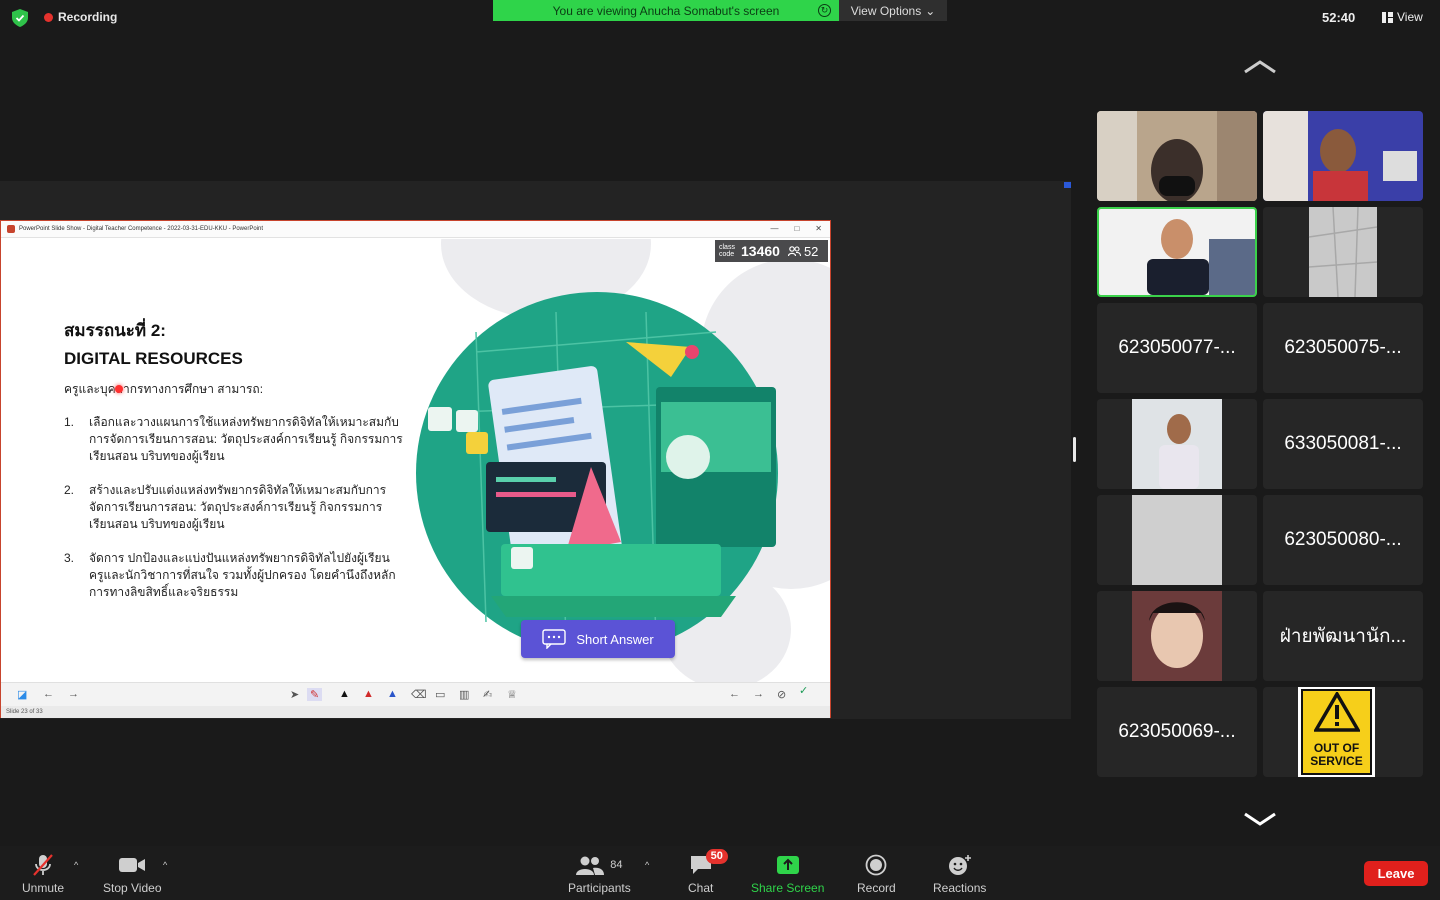  I want to click on shield-icon, so click(20, 18).